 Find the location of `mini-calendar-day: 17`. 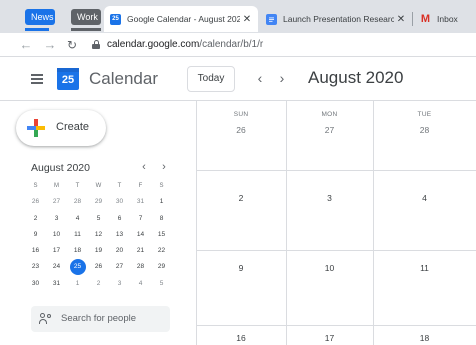

mini-calendar-day: 17 is located at coordinates (56, 251).